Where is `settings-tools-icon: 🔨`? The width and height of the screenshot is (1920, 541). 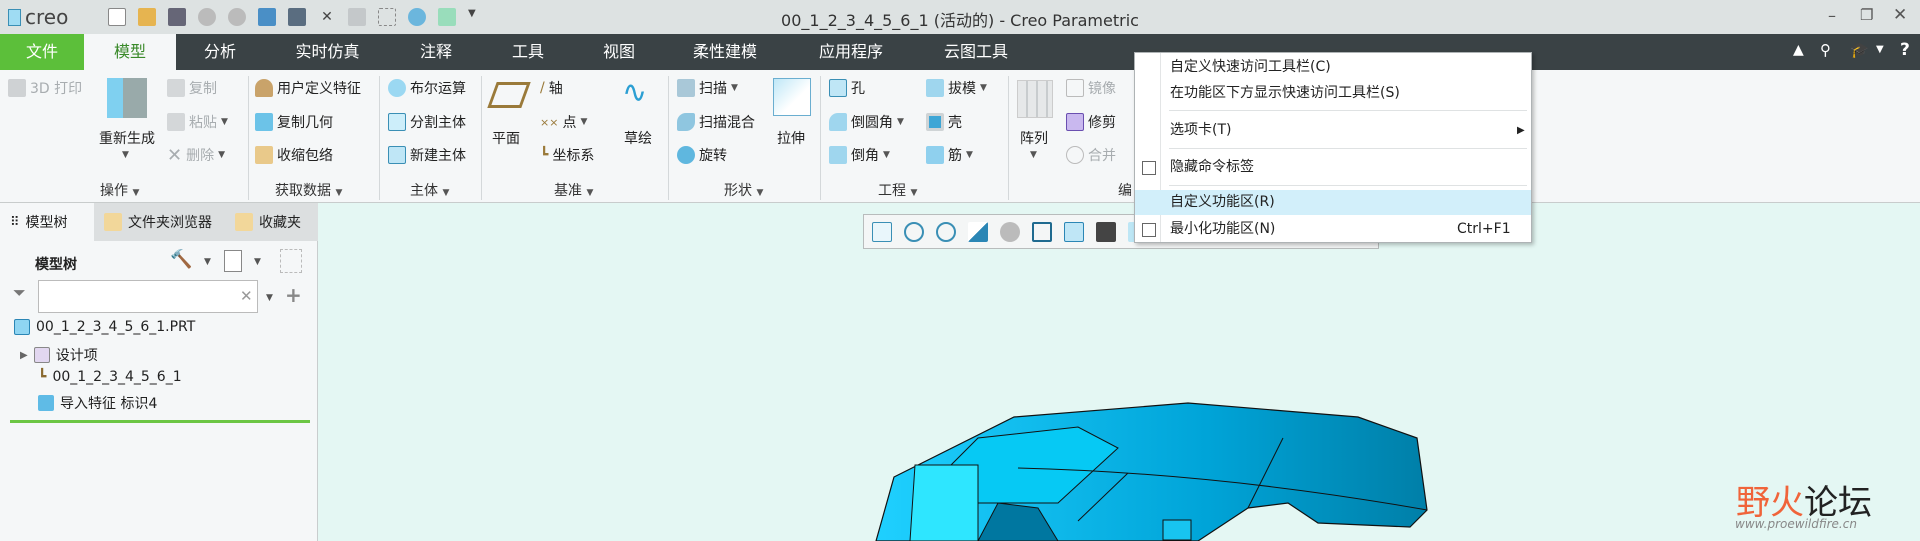
settings-tools-icon: 🔨 is located at coordinates (181, 259).